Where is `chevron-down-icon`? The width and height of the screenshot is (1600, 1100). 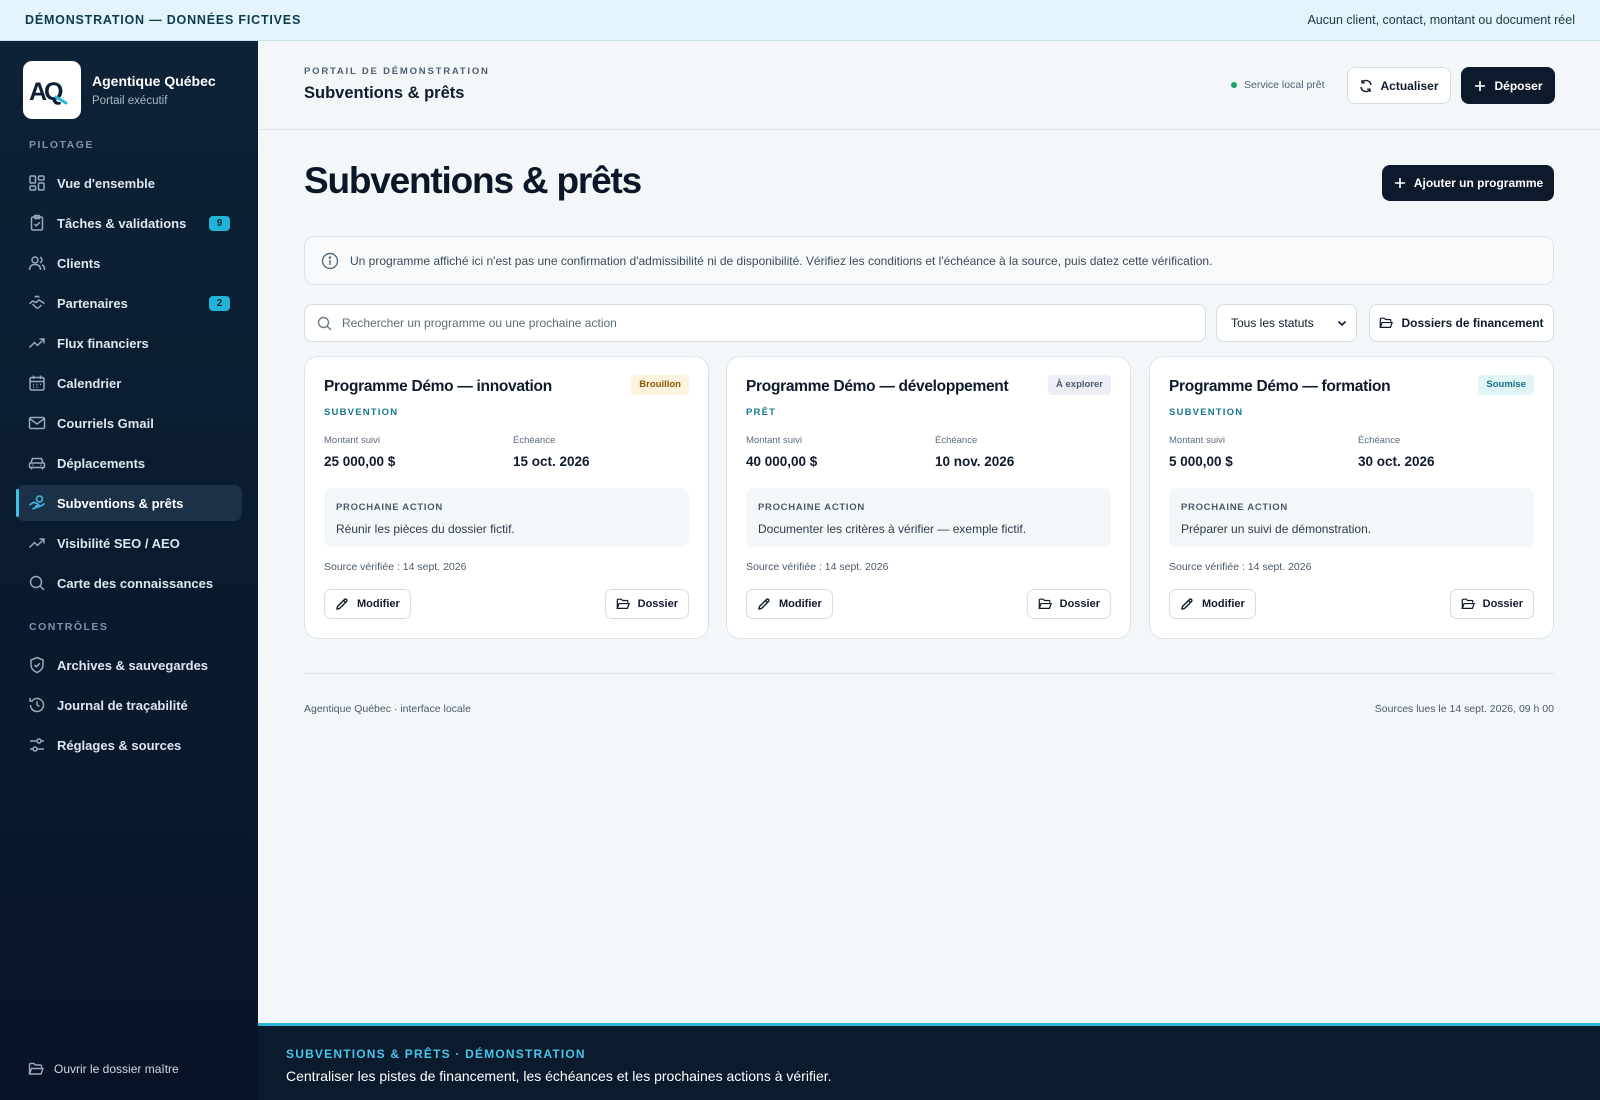
chevron-down-icon is located at coordinates (1342, 323).